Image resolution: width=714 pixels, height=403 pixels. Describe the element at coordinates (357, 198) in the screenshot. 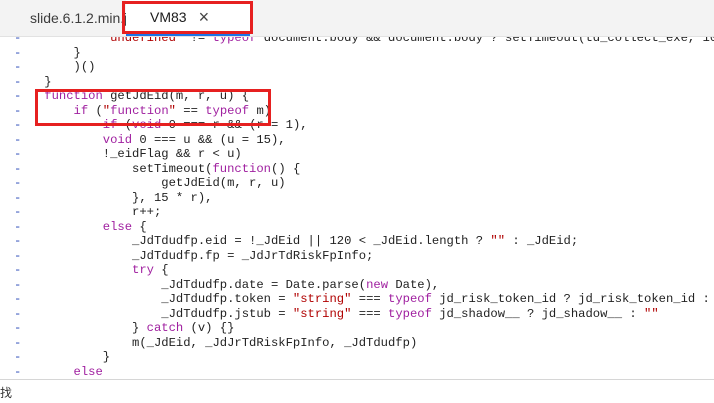

I see `code-line: - }, 15 * r),` at that location.